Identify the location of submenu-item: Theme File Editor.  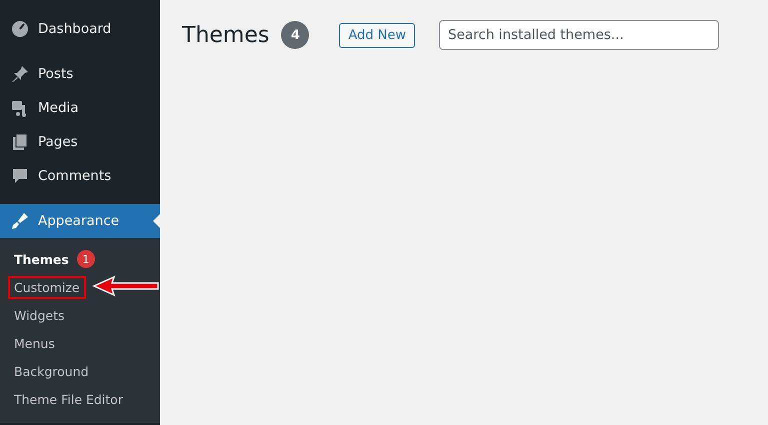
(68, 399).